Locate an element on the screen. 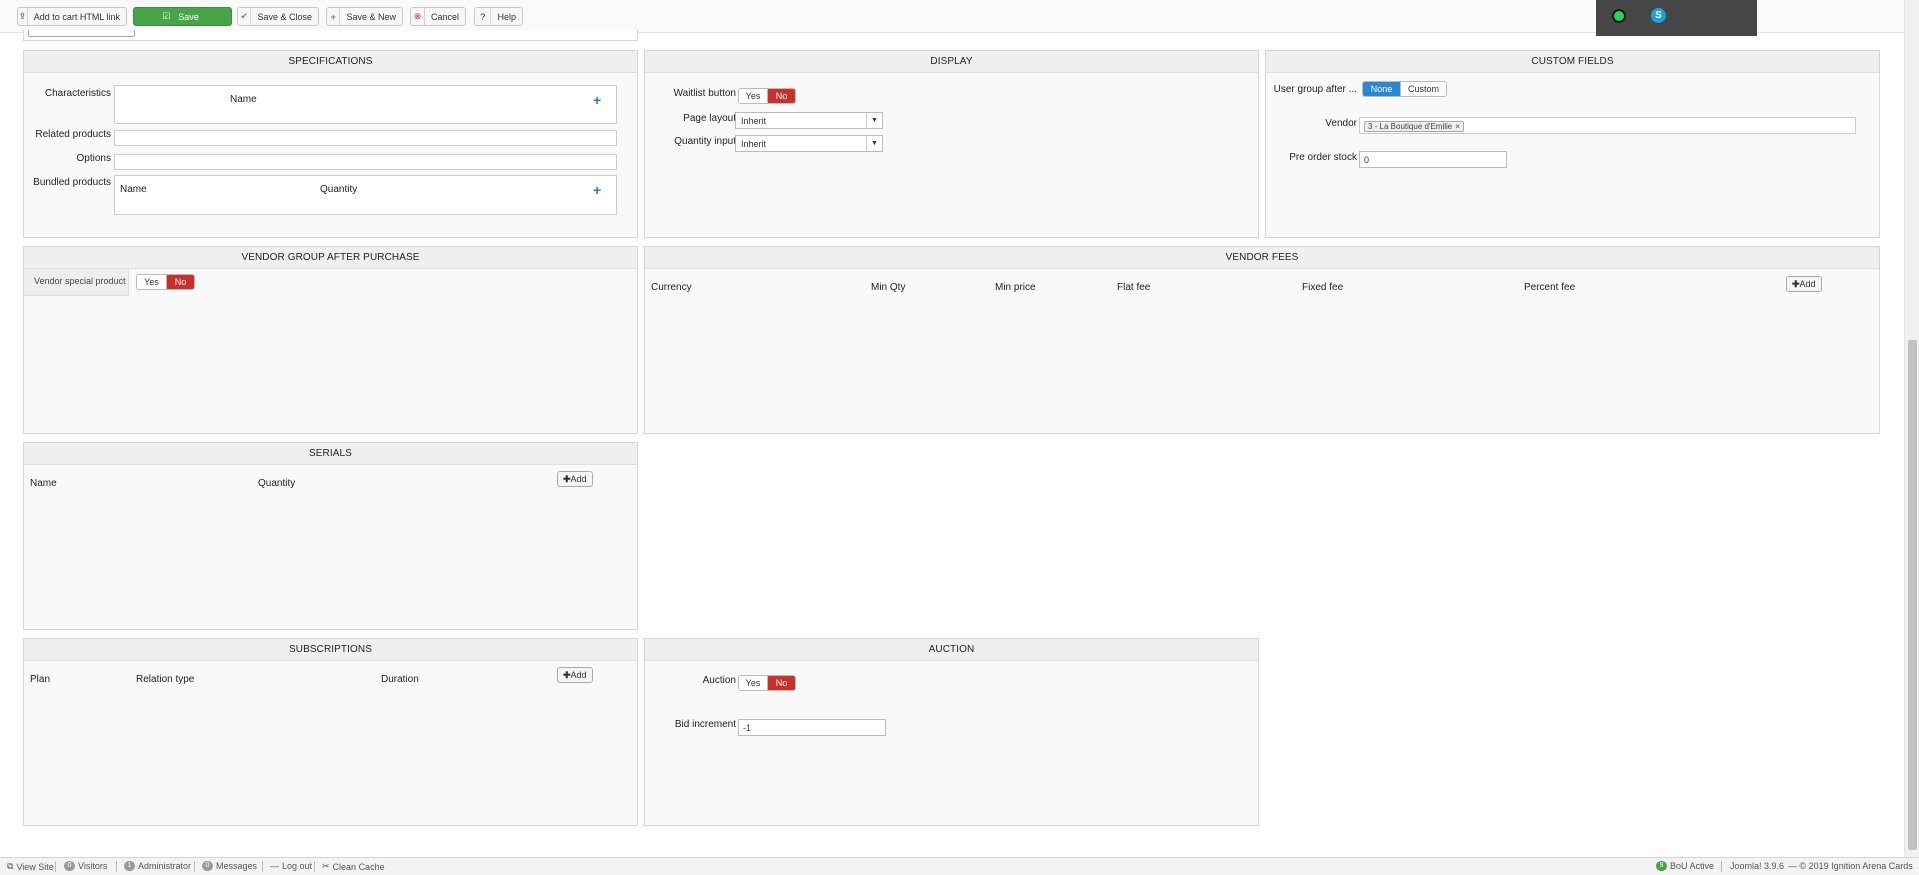 The image size is (1919, 875). user-group-toggle: None Custom is located at coordinates (1404, 89).